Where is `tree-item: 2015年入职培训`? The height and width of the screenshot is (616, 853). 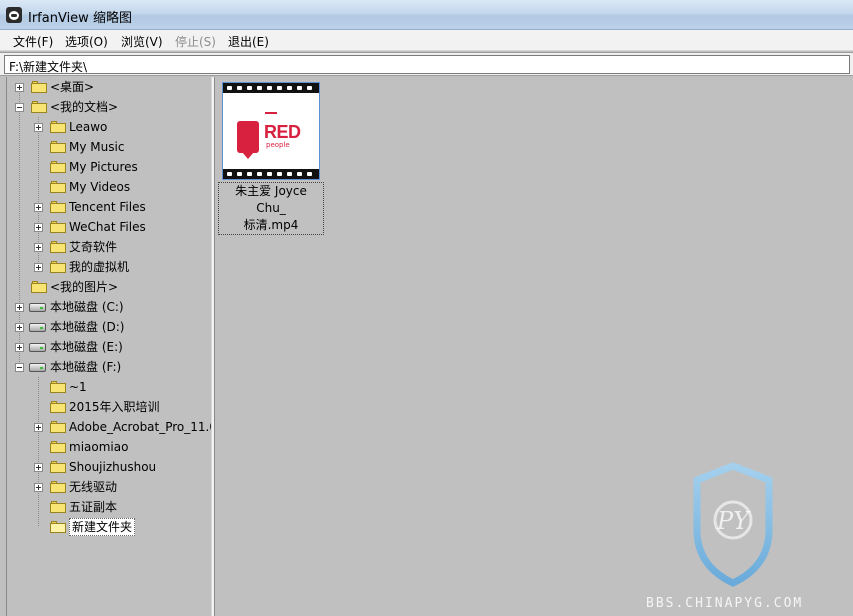
tree-item: 2015年入职培训 is located at coordinates (109, 407).